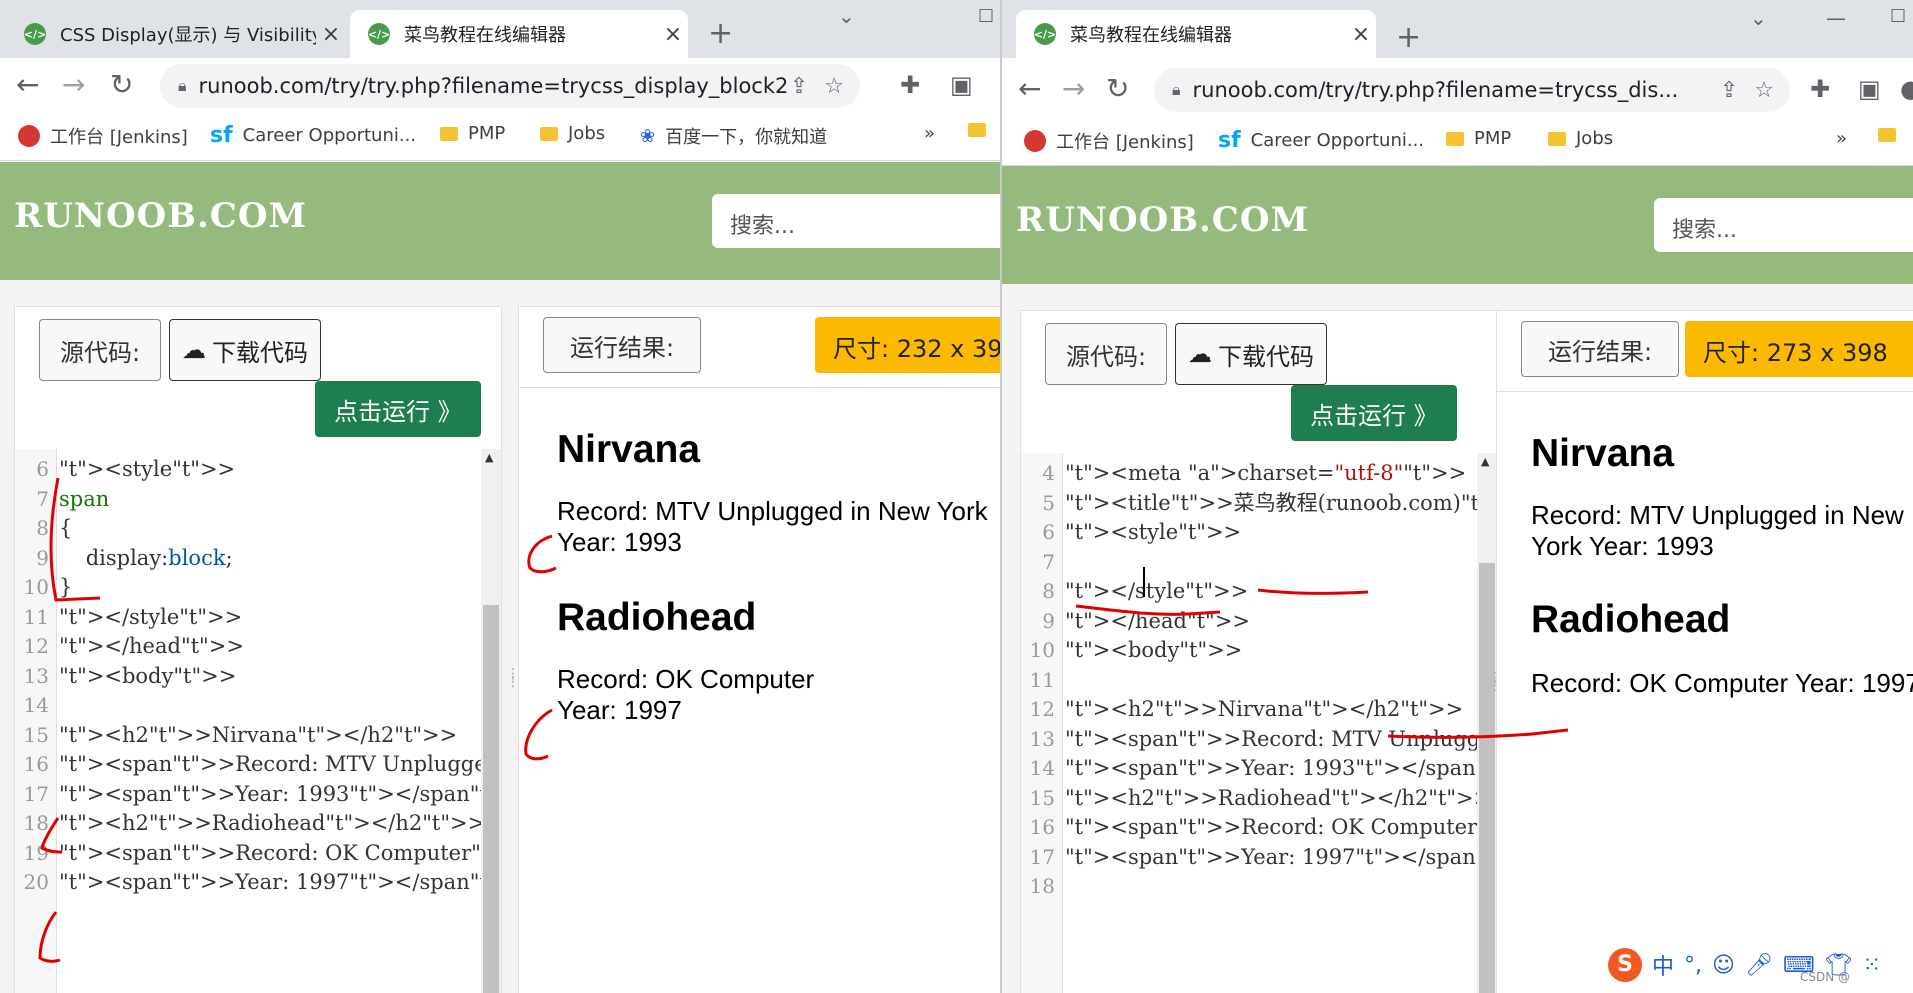 This screenshot has height=993, width=1913. I want to click on line-number: 18, so click(1042, 886).